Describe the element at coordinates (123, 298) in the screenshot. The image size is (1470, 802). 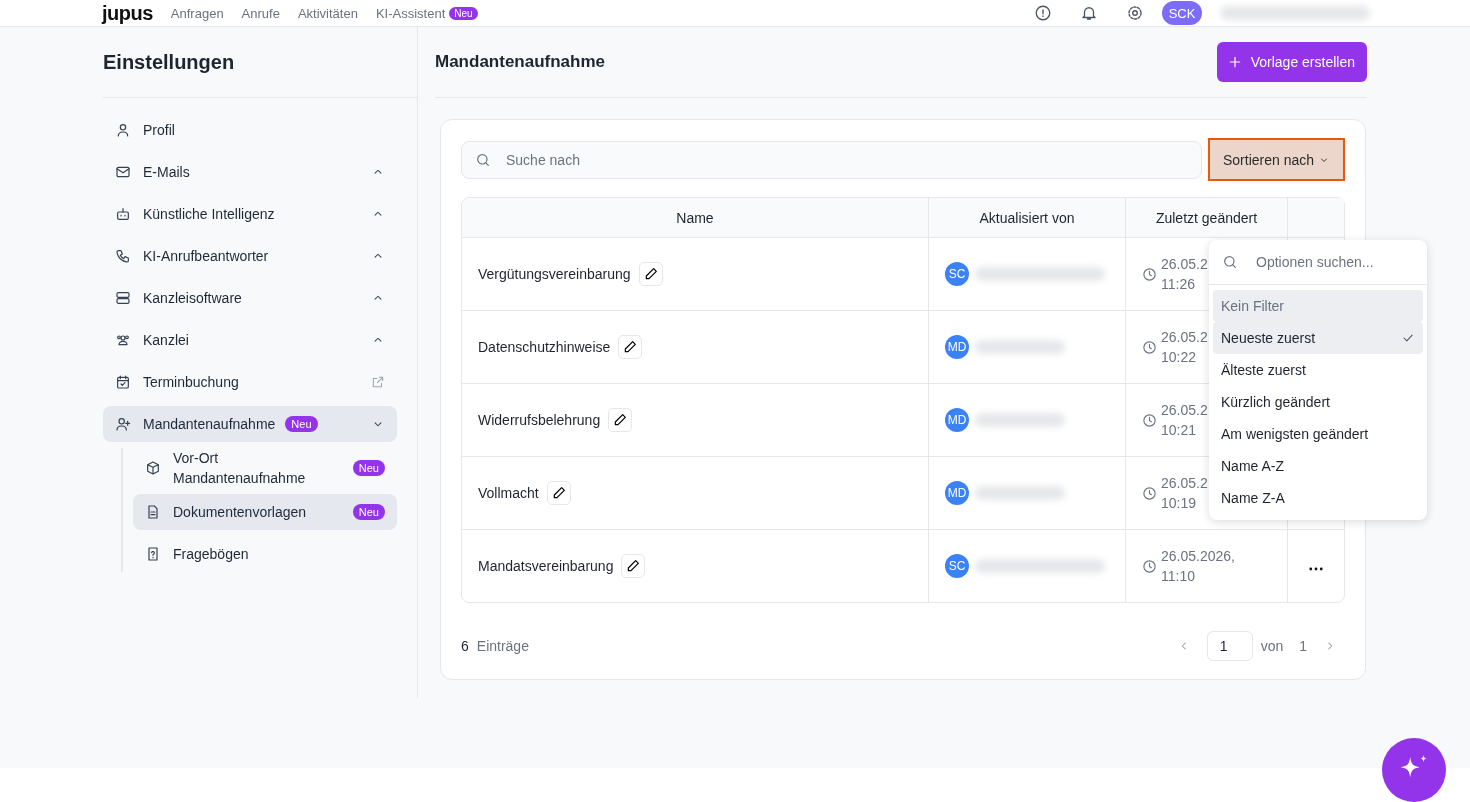
I see `server-icon` at that location.